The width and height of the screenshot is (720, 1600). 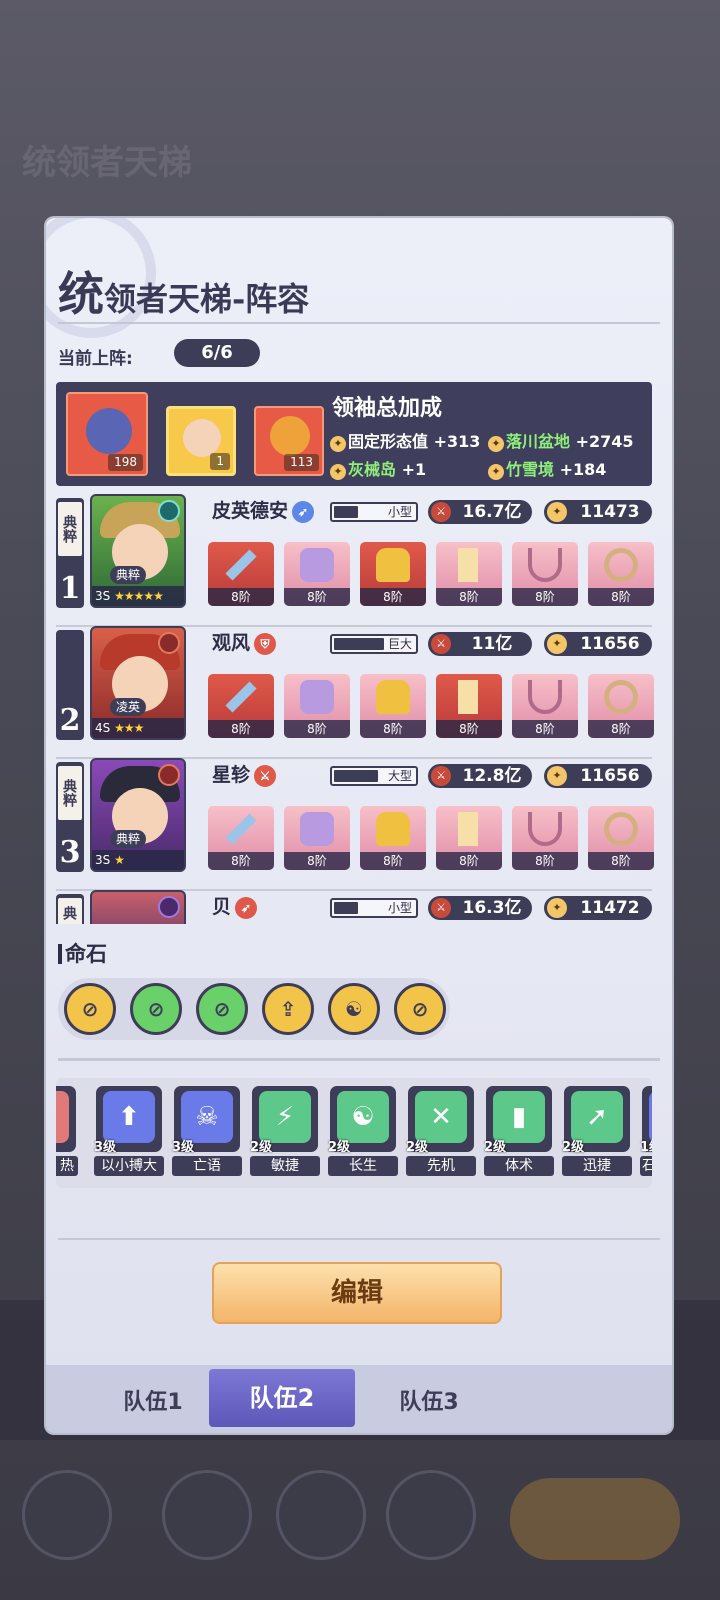 What do you see at coordinates (70, 911) in the screenshot?
I see `hero-rank-tag: 典` at bounding box center [70, 911].